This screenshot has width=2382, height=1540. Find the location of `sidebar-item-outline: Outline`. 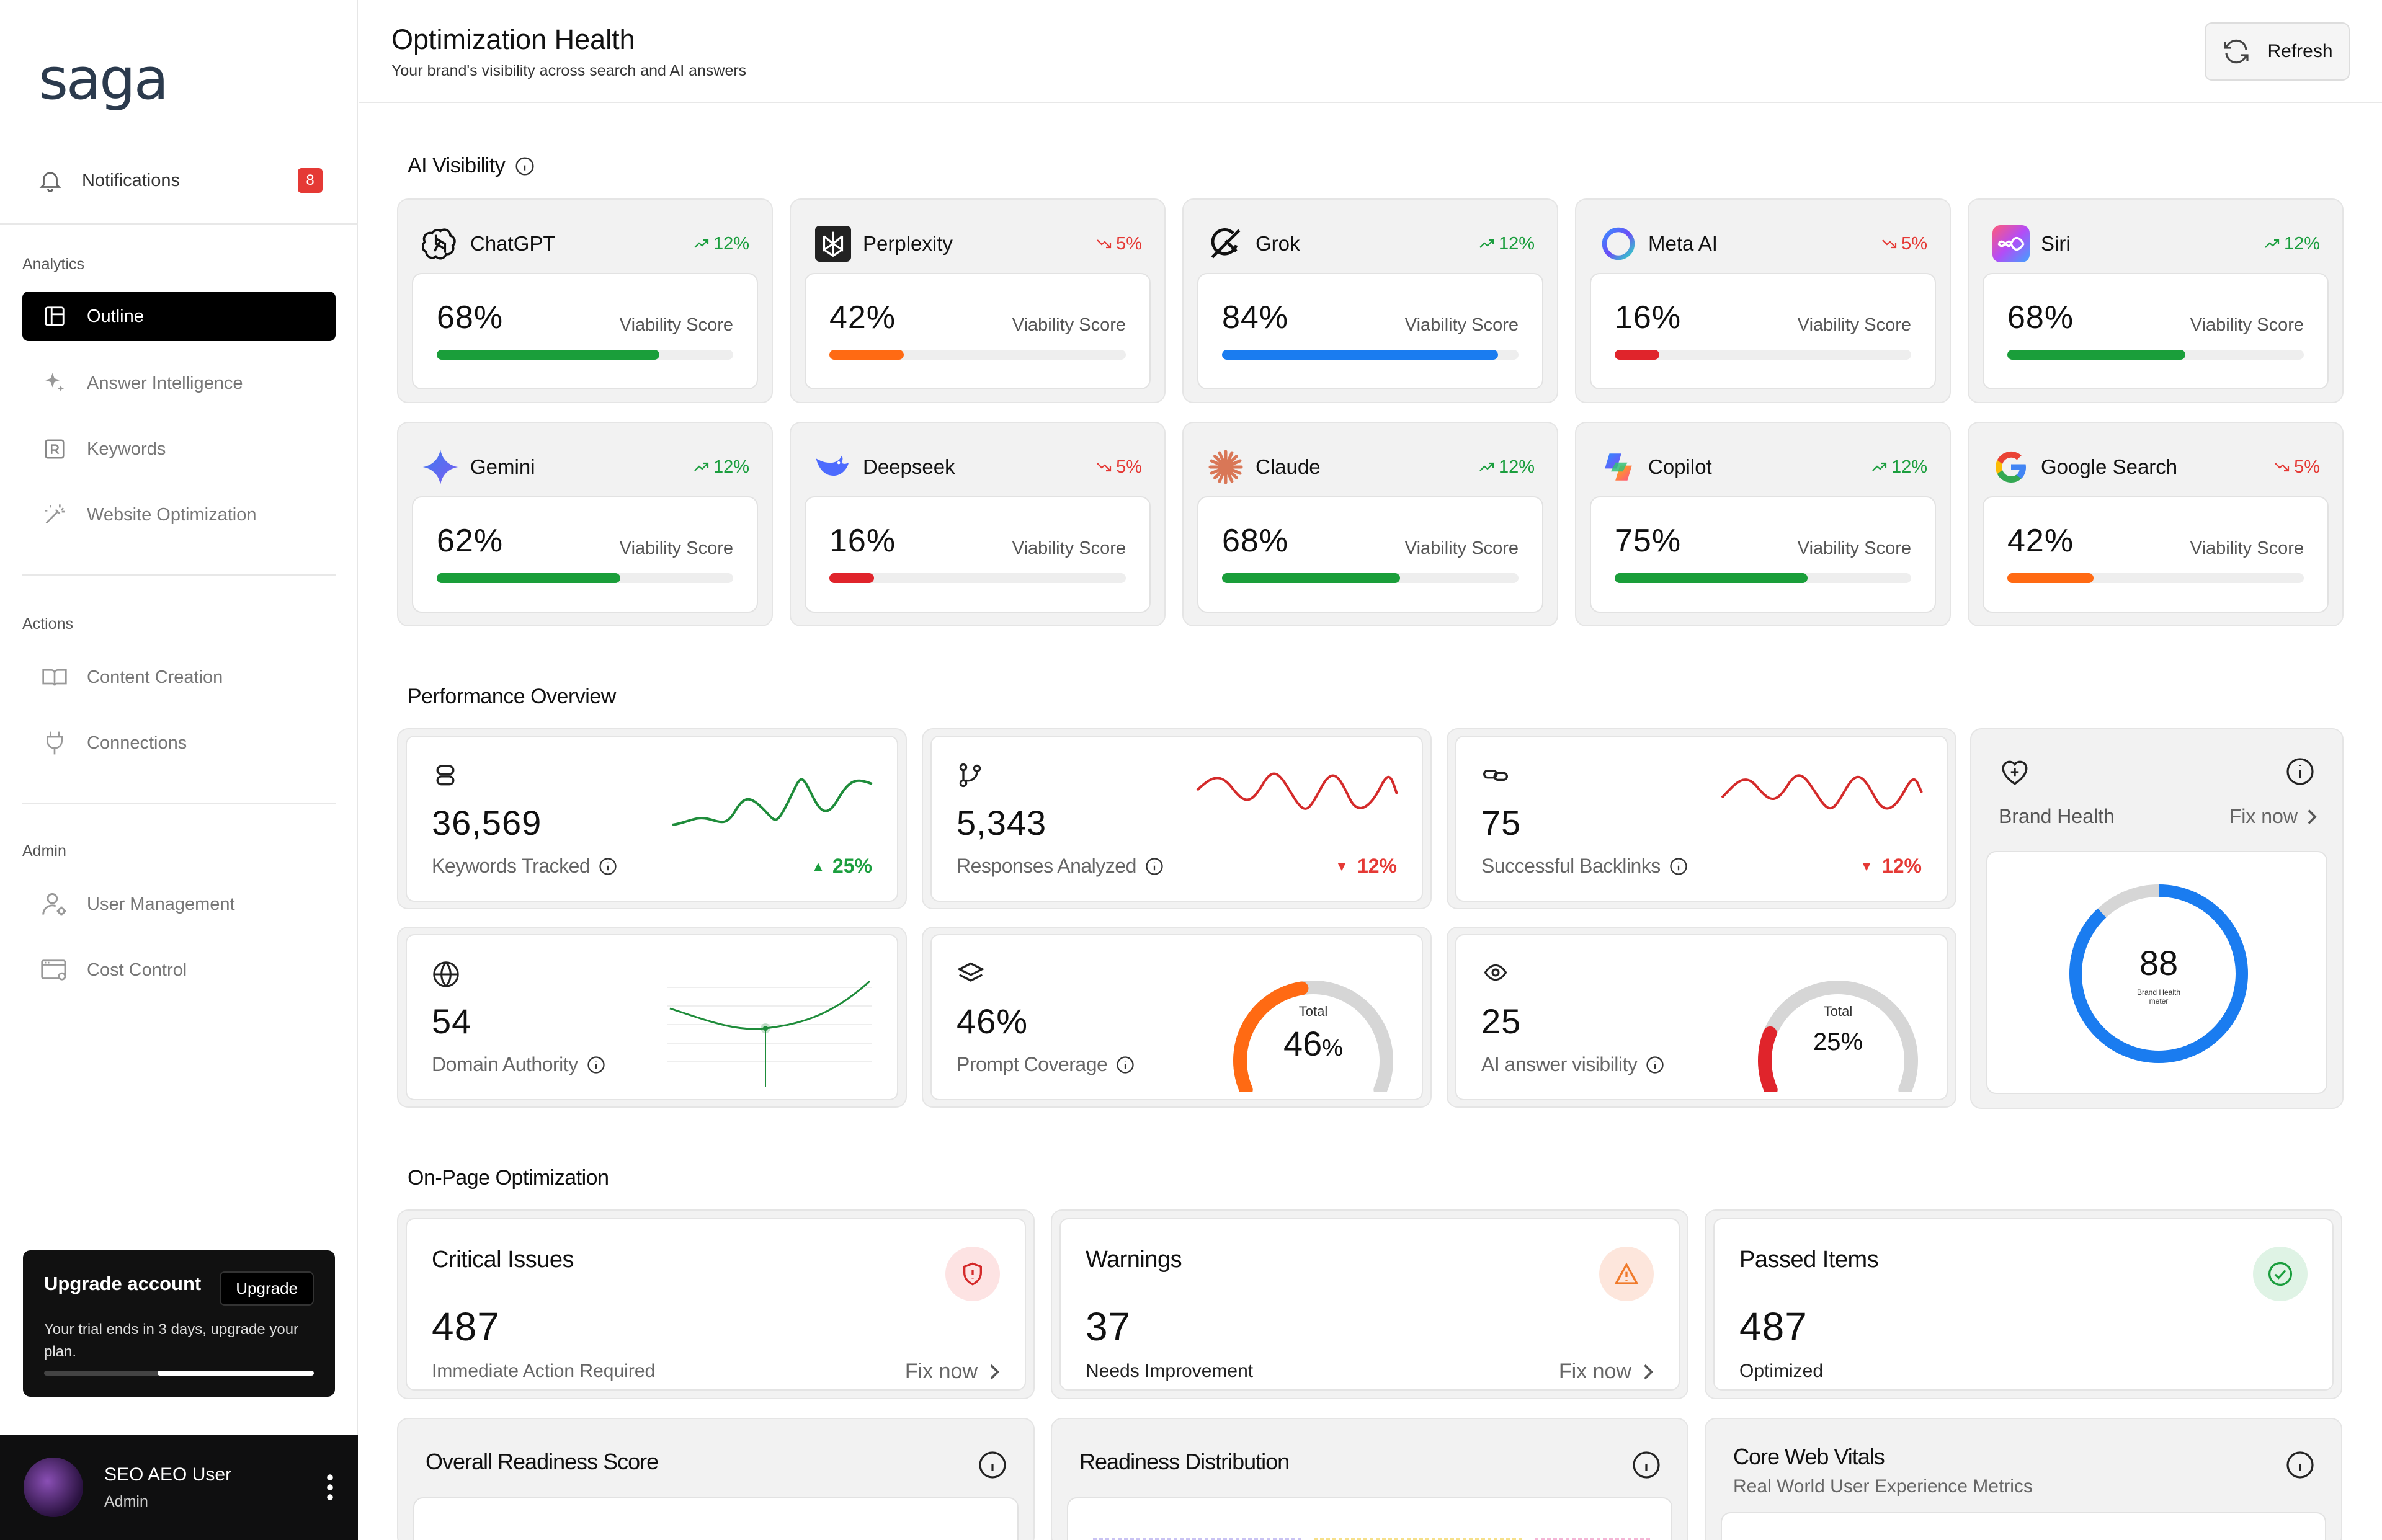

sidebar-item-outline: Outline is located at coordinates (179, 317).